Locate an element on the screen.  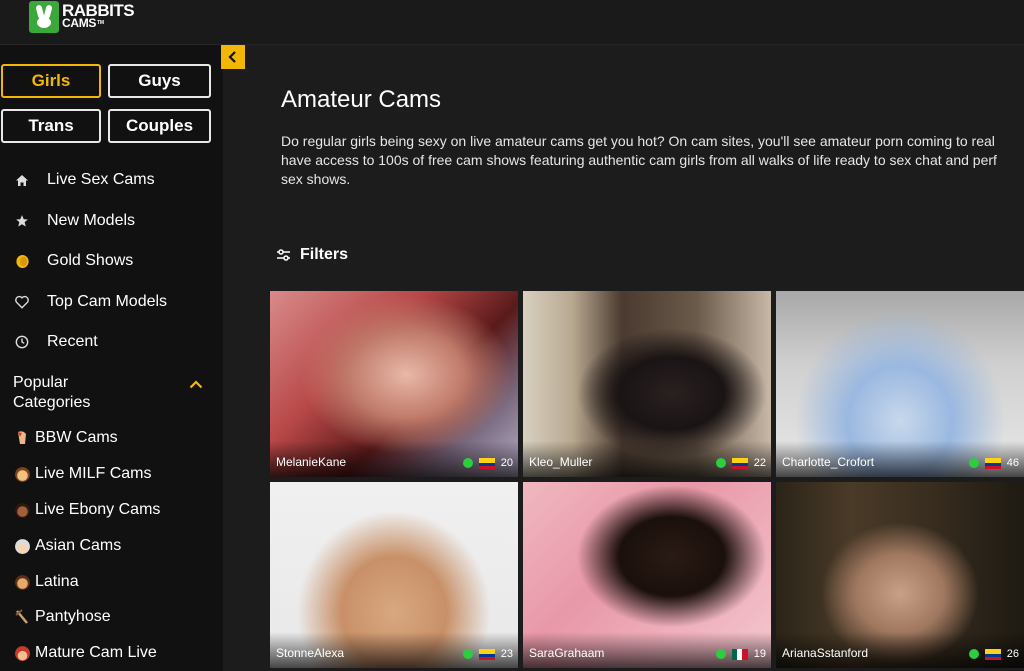
sidebar-collapse-button is located at coordinates (233, 57).